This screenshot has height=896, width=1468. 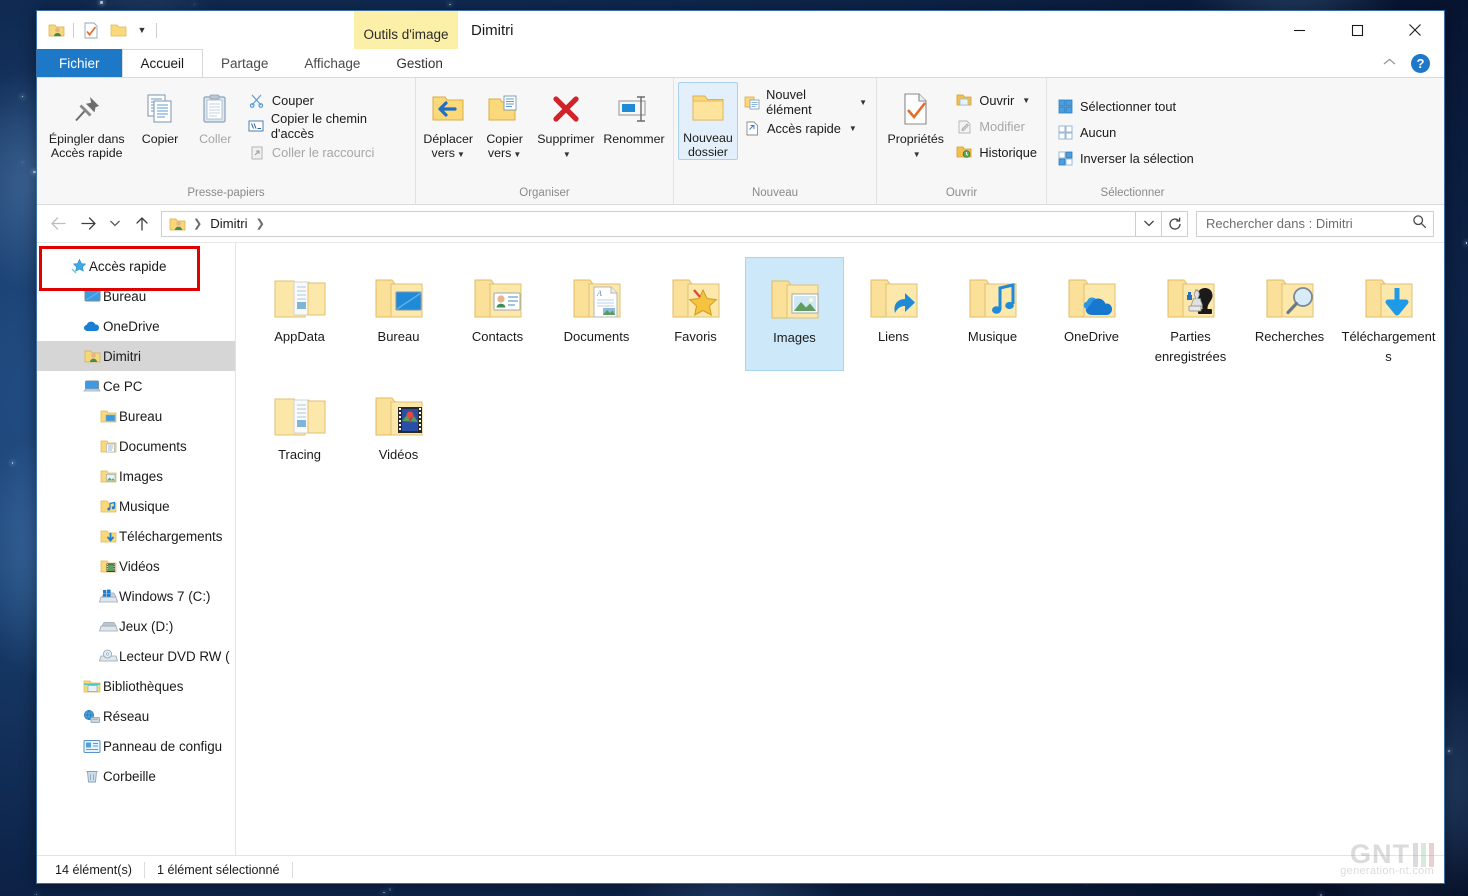 What do you see at coordinates (1125, 158) in the screenshot?
I see `ribbon-button-inverser-selection: Inverser la sélection` at bounding box center [1125, 158].